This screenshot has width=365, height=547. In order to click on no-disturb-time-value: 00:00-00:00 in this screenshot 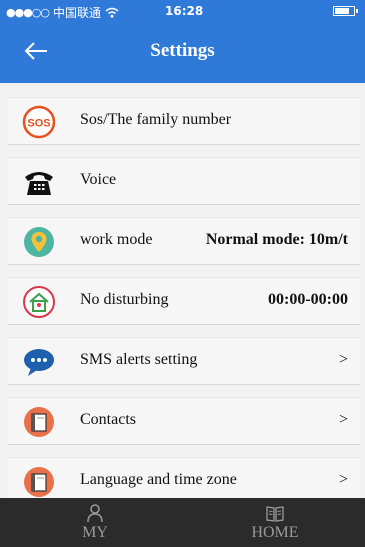, I will do `click(308, 299)`.